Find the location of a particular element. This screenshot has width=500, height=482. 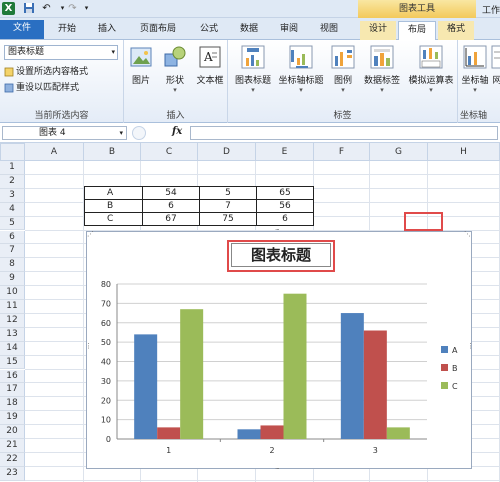

table-cell: 7 is located at coordinates (228, 206).